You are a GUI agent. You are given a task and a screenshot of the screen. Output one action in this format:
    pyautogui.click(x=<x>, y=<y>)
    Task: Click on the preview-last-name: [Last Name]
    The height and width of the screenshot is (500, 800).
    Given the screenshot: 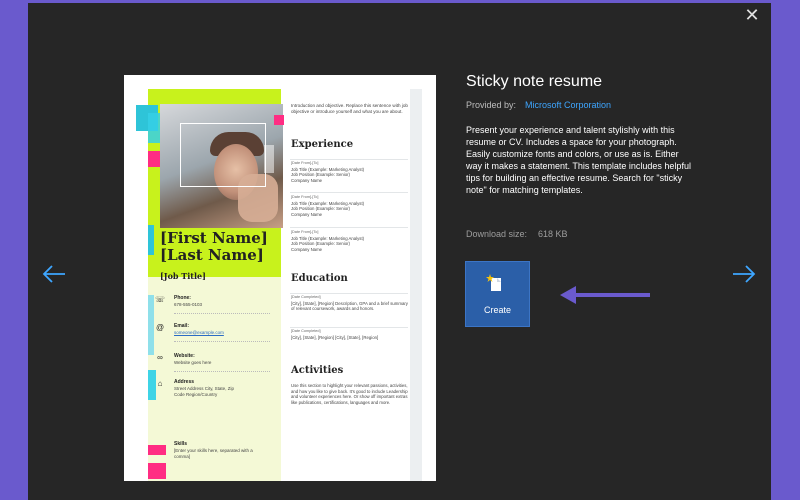 What is the action you would take?
    pyautogui.click(x=212, y=255)
    